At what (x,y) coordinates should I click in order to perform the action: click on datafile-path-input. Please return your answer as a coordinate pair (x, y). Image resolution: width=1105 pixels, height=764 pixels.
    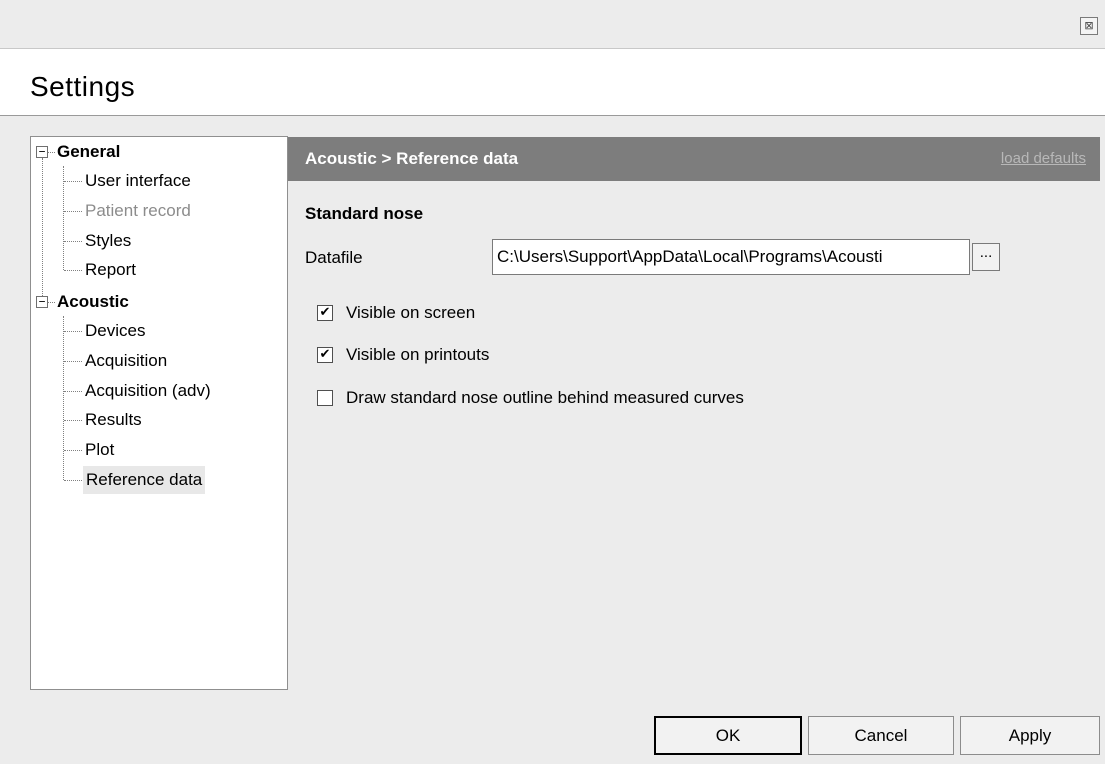
    Looking at the image, I should click on (731, 257).